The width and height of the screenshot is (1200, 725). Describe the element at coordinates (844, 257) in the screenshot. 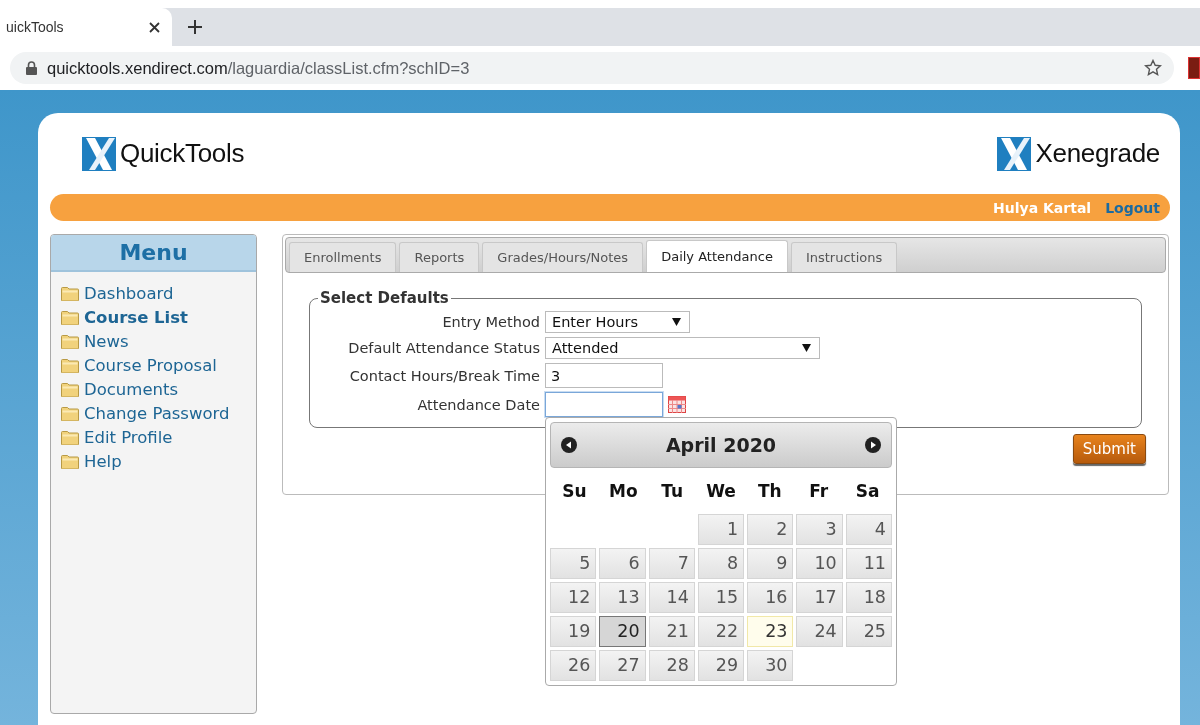

I see `tab: Instructions` at that location.